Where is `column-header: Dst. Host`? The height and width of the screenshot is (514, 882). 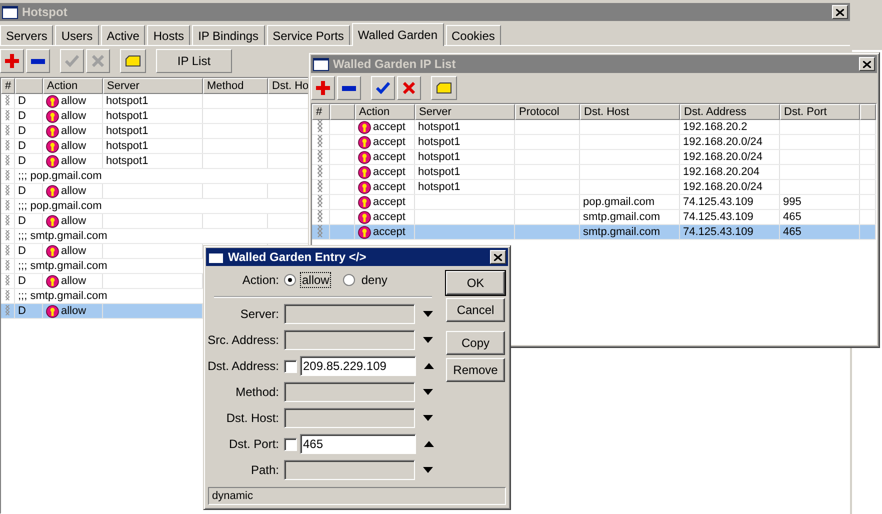
column-header: Dst. Host is located at coordinates (630, 112).